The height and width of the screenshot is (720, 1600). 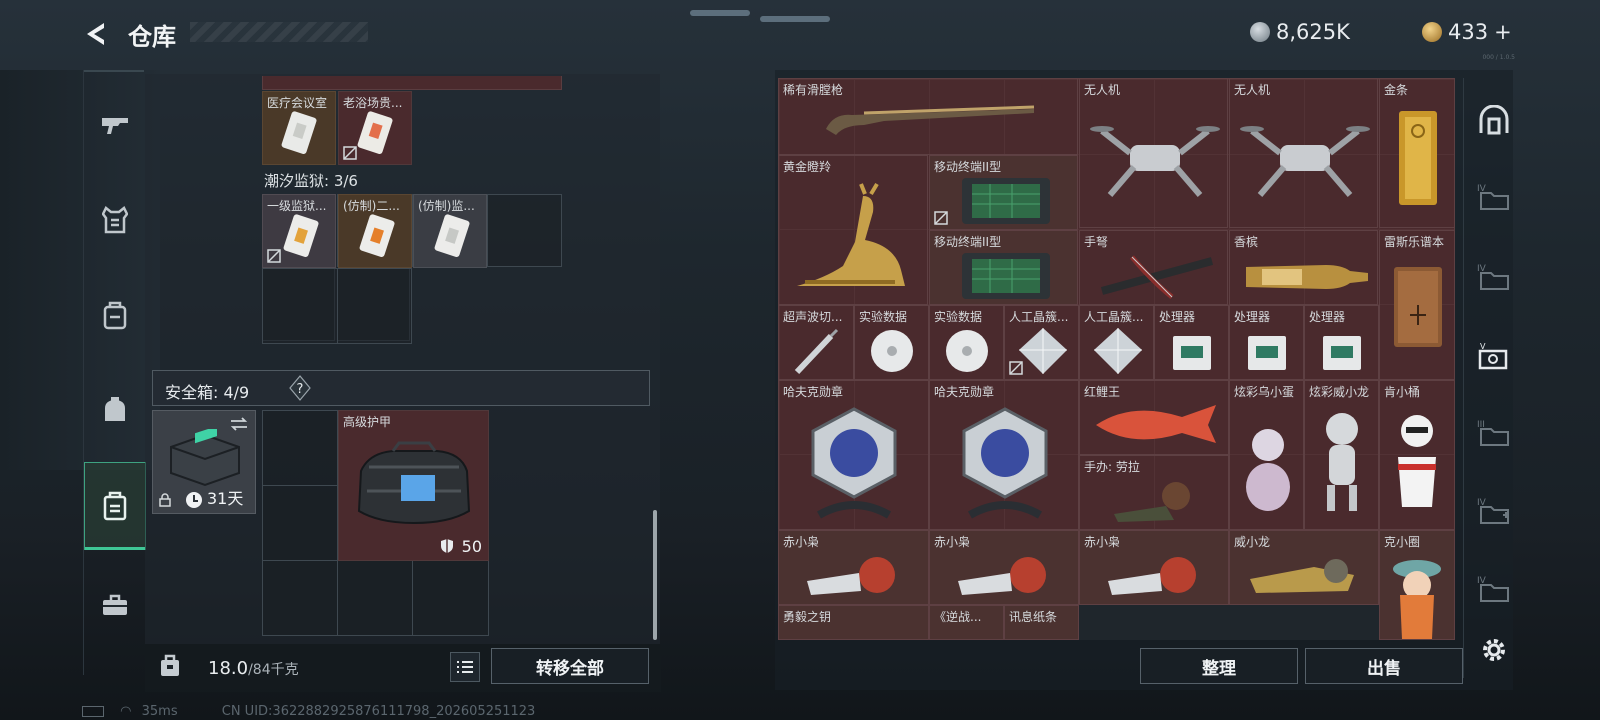 I want to click on silver-coin-icon, so click(x=1260, y=32).